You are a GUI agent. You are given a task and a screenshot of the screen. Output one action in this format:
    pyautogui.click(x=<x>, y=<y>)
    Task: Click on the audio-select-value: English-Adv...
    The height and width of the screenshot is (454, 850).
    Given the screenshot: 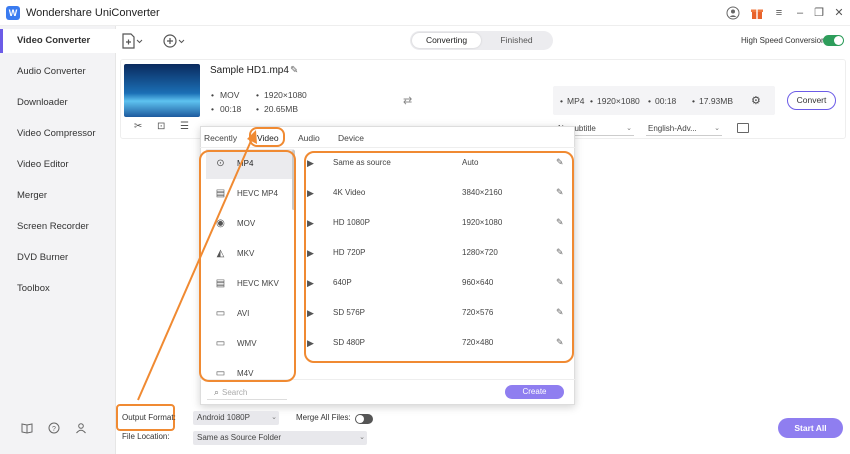 What is the action you would take?
    pyautogui.click(x=672, y=128)
    